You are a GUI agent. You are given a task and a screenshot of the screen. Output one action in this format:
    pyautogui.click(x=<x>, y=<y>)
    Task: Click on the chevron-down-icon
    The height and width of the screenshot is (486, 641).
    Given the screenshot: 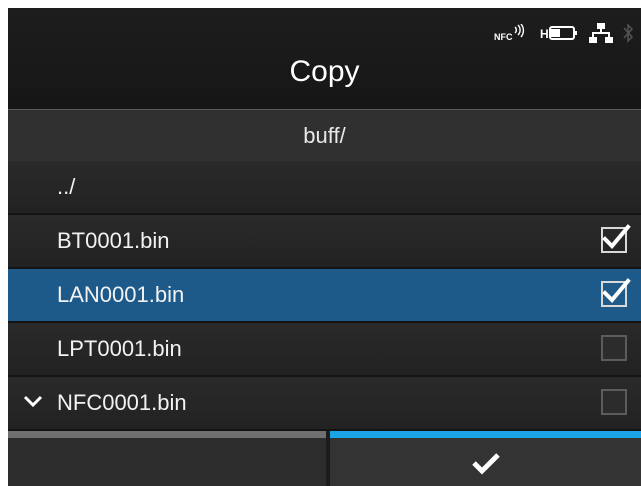 What is the action you would take?
    pyautogui.click(x=33, y=401)
    